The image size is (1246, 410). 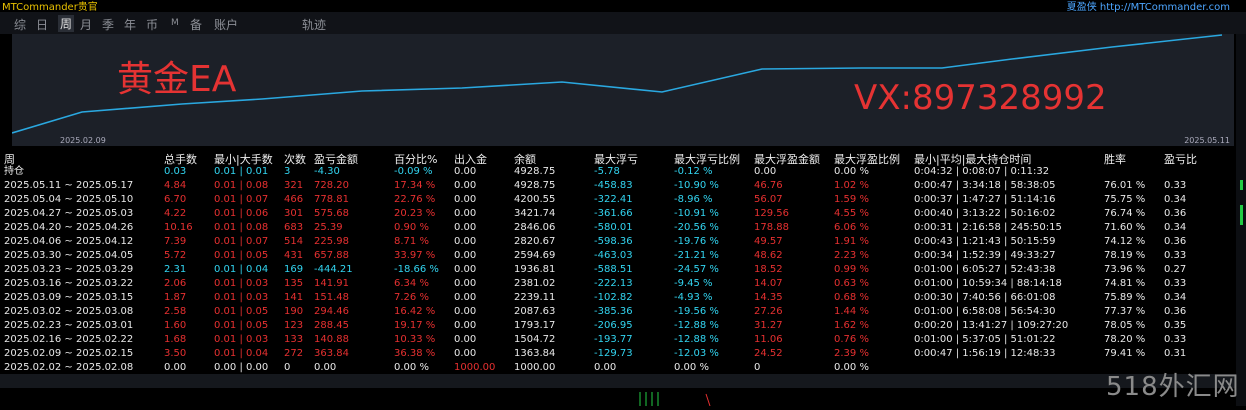 I want to click on table-cell: 0.01 | 0.01, so click(x=241, y=171).